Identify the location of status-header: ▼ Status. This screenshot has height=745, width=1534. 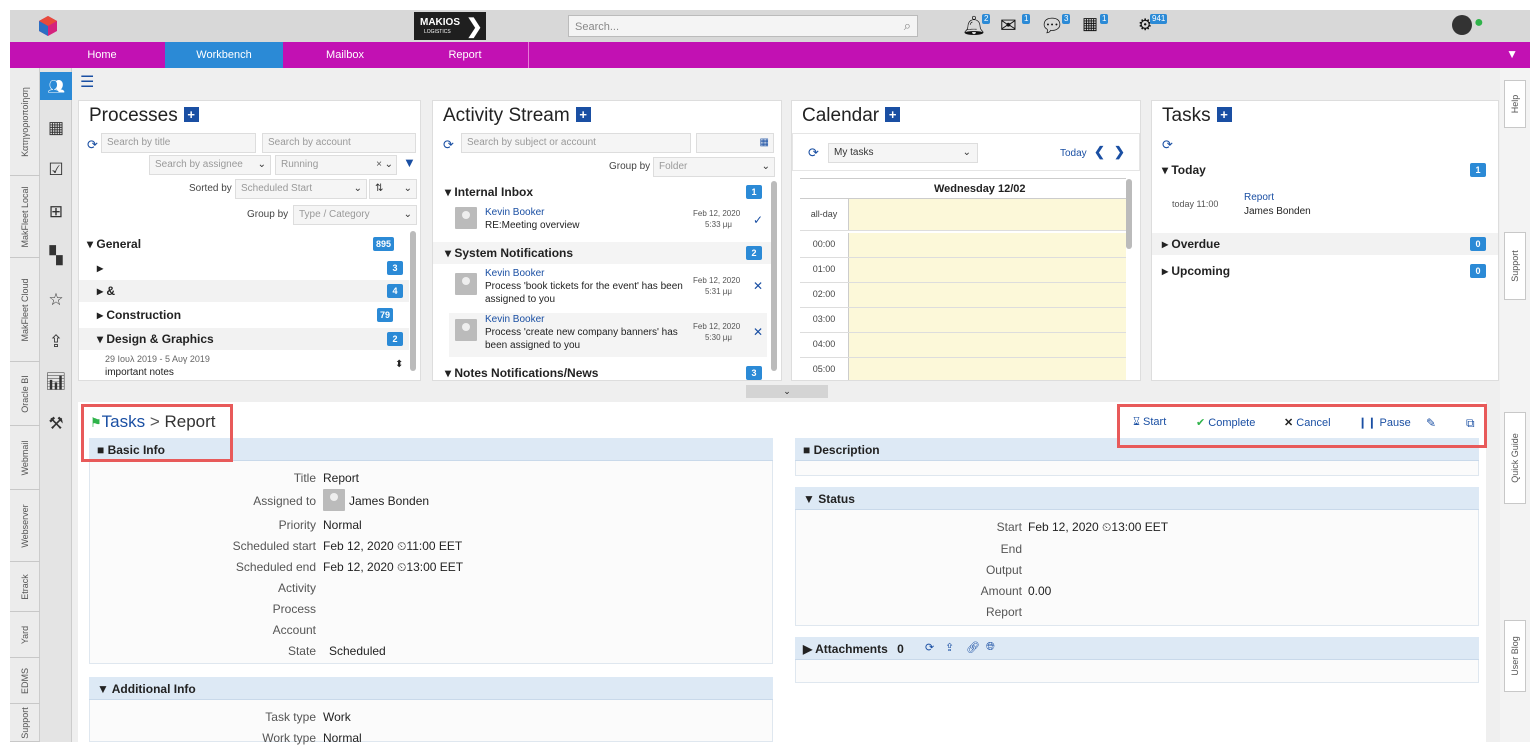
(1137, 498).